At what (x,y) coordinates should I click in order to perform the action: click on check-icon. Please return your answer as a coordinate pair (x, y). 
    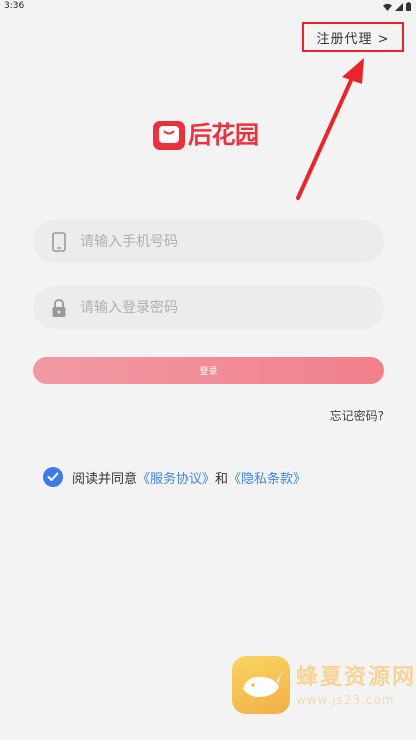
    Looking at the image, I should click on (53, 476).